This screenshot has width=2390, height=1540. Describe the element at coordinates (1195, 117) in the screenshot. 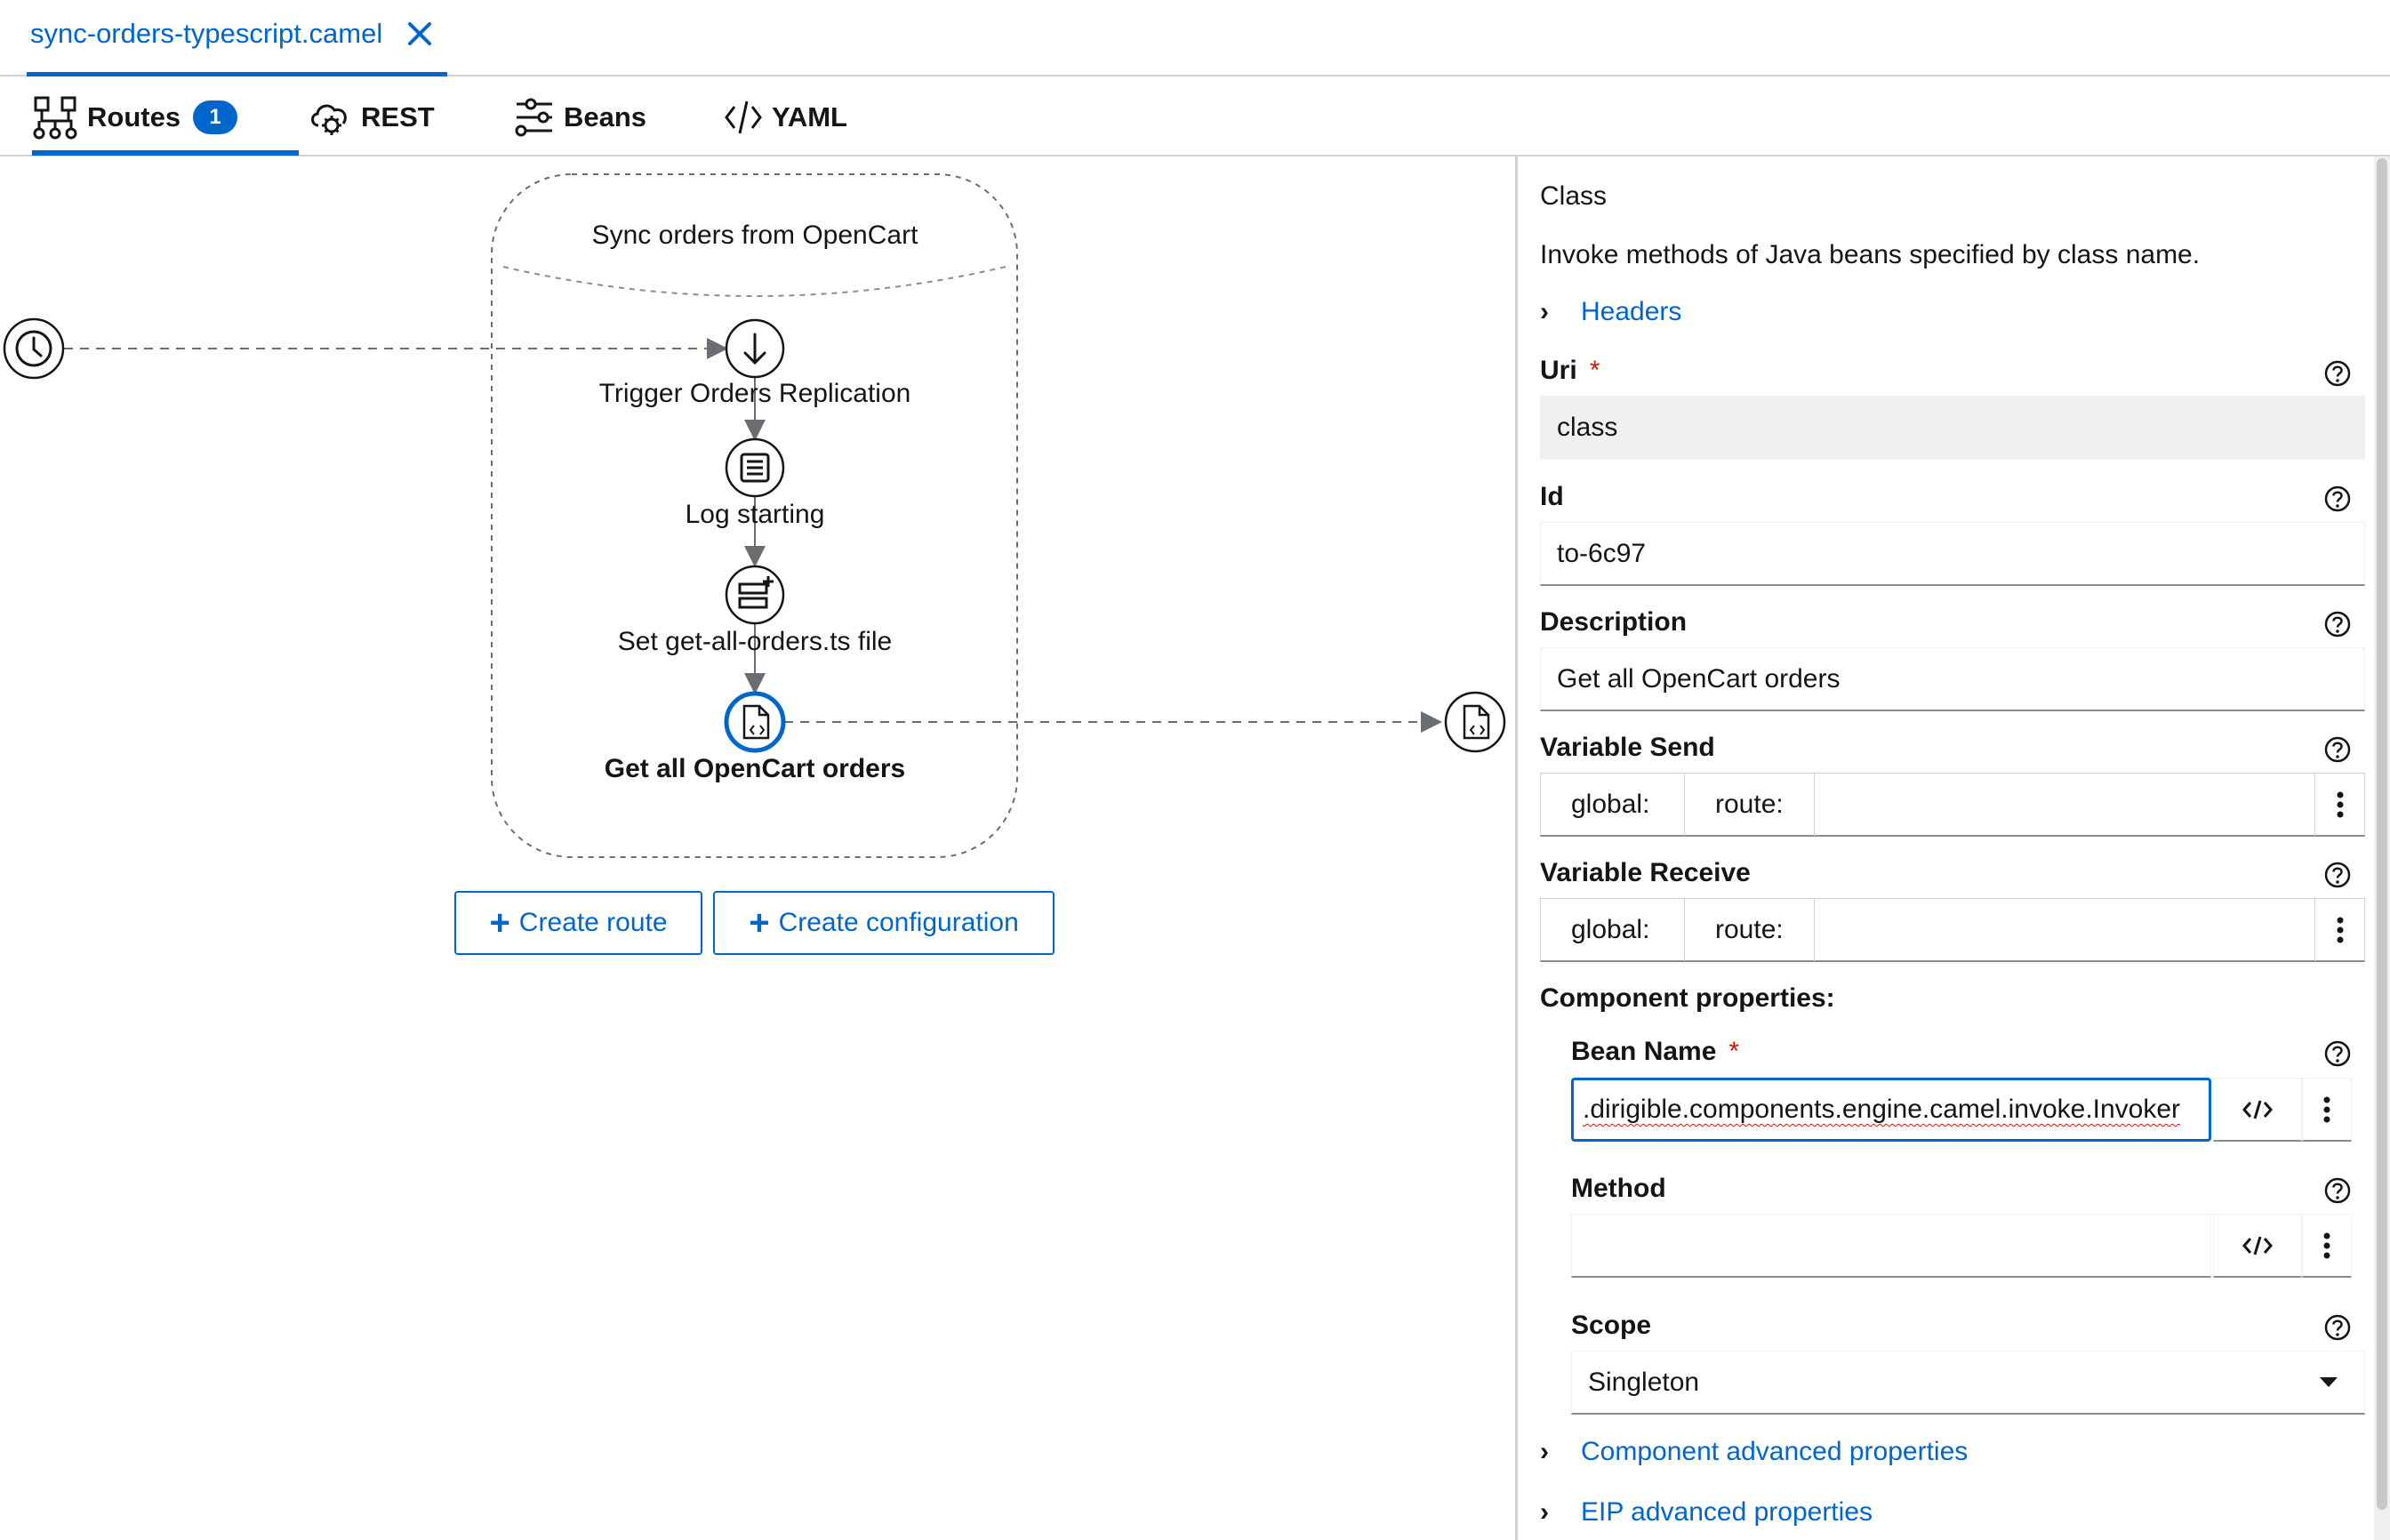

I see `view-tabs: Routes 1 REST Beans YAML` at that location.